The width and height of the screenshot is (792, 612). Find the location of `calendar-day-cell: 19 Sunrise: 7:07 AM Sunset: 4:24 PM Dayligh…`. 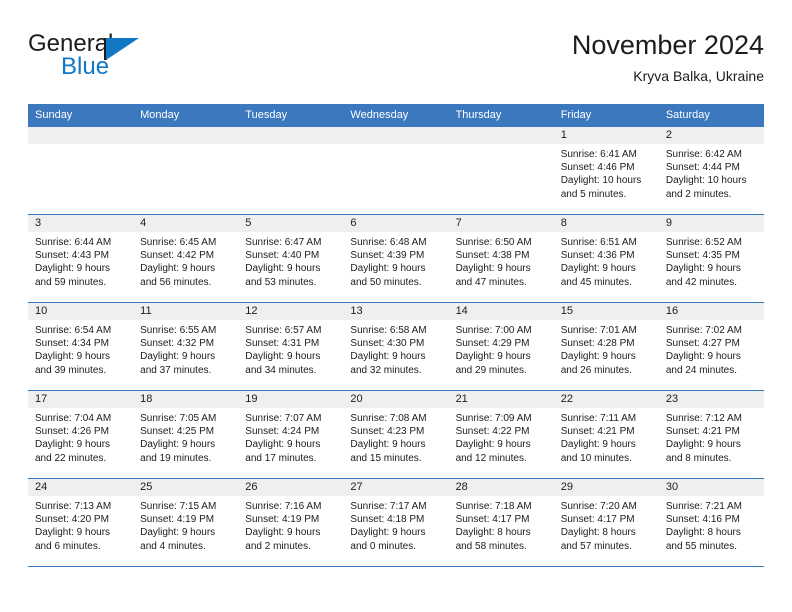

calendar-day-cell: 19 Sunrise: 7:07 AM Sunset: 4:24 PM Dayligh… is located at coordinates (291, 434).